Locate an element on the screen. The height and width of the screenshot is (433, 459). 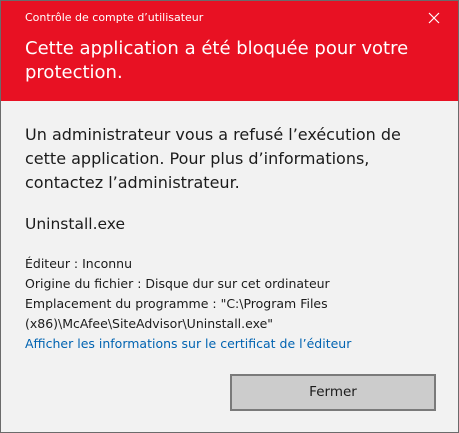
close-icon is located at coordinates (434, 18).